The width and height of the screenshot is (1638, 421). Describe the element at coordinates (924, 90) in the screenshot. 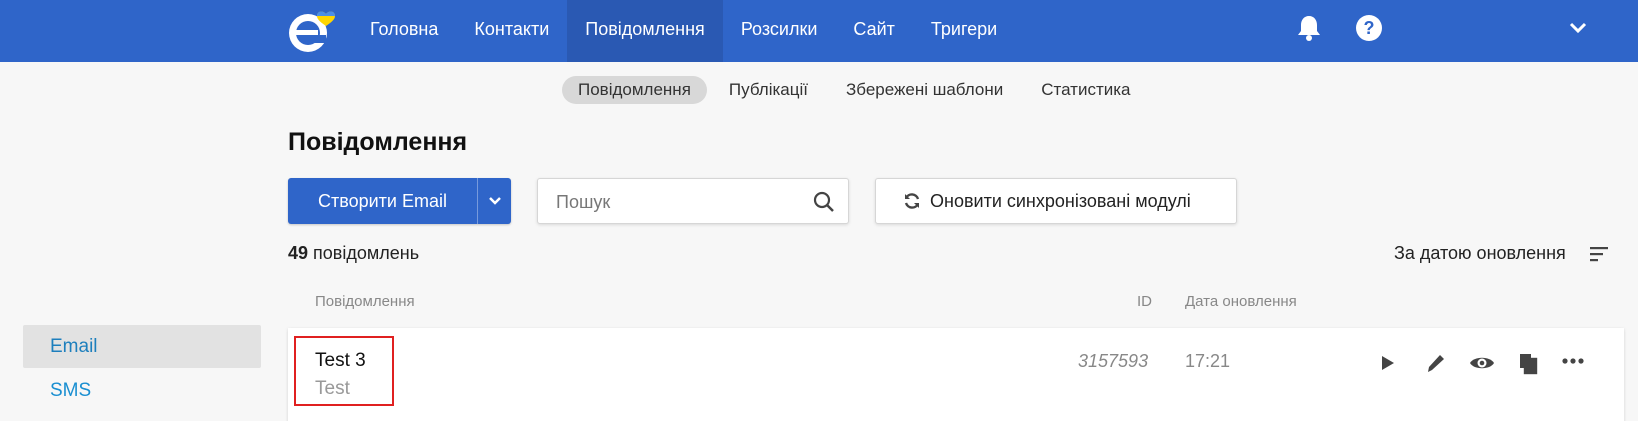

I see `tab-saved-templates: Збережені шаблони` at that location.